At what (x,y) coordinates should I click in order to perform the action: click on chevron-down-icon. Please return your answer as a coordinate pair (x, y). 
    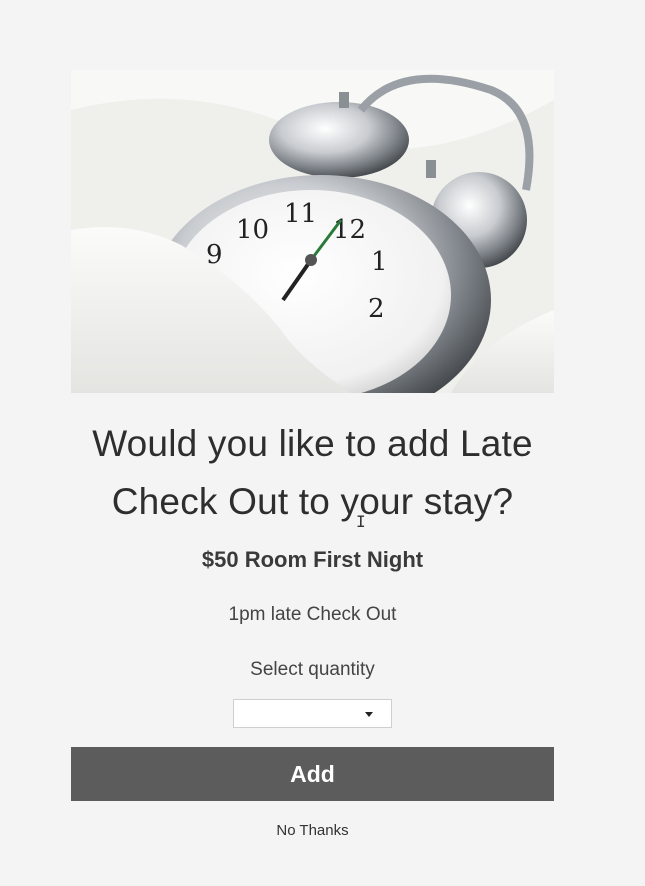
    Looking at the image, I should click on (369, 714).